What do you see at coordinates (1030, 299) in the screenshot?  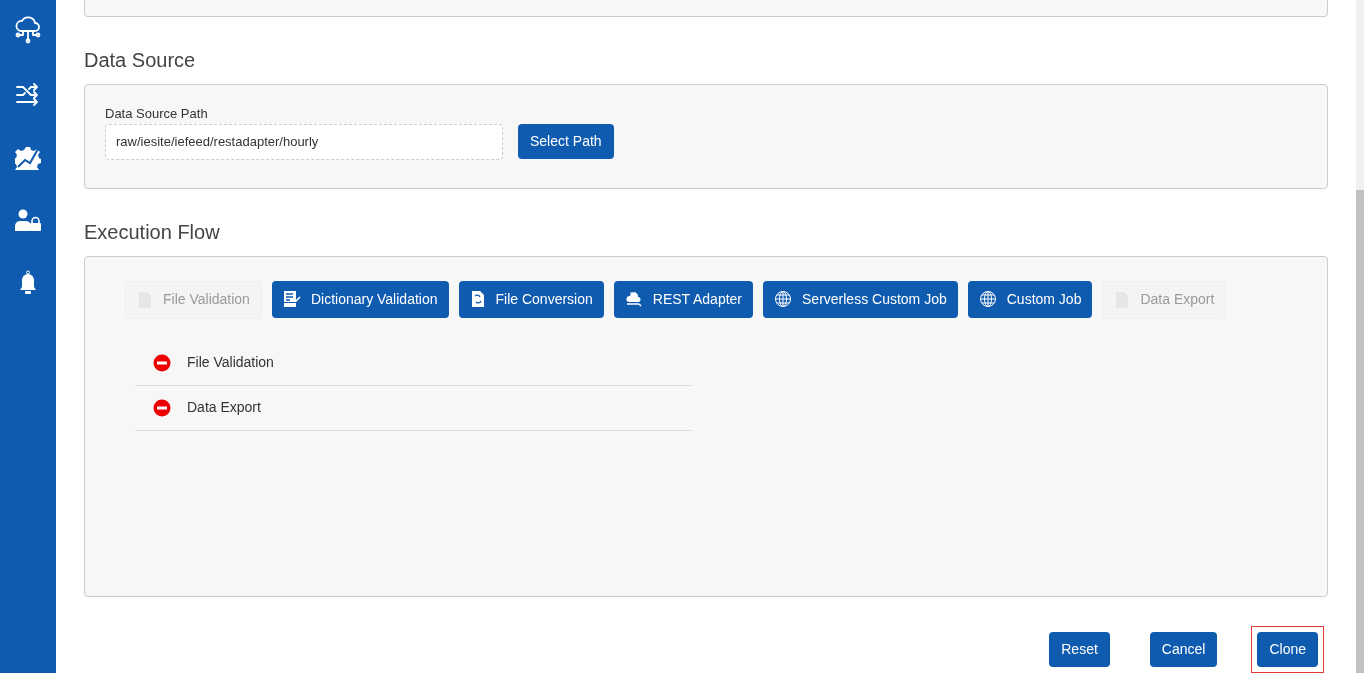 I see `step-button: Custom Job` at bounding box center [1030, 299].